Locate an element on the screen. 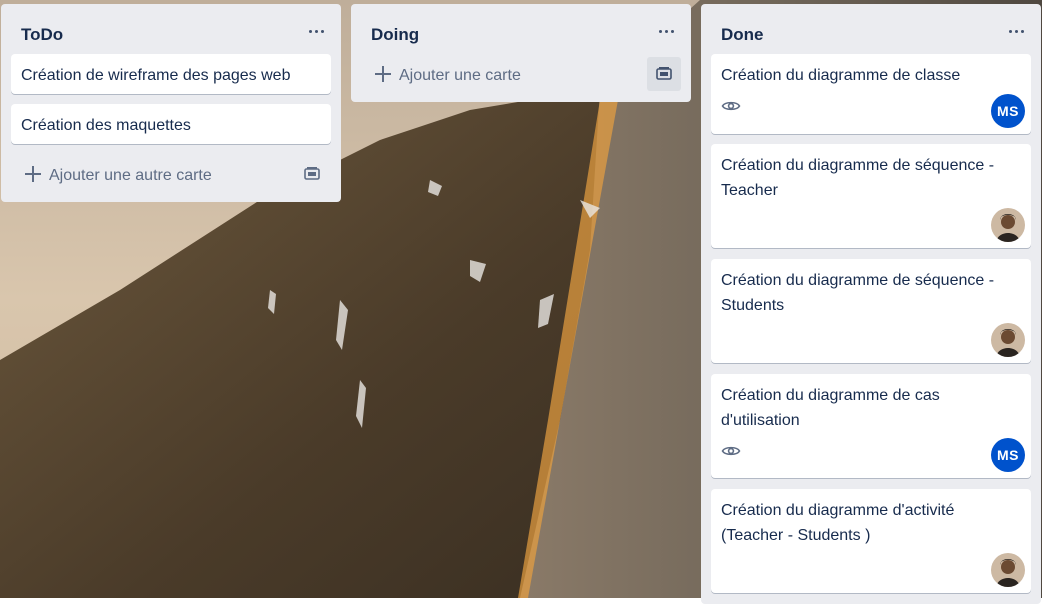 The height and width of the screenshot is (604, 1042). card-title: Création de wireframe des pages web is located at coordinates (156, 75).